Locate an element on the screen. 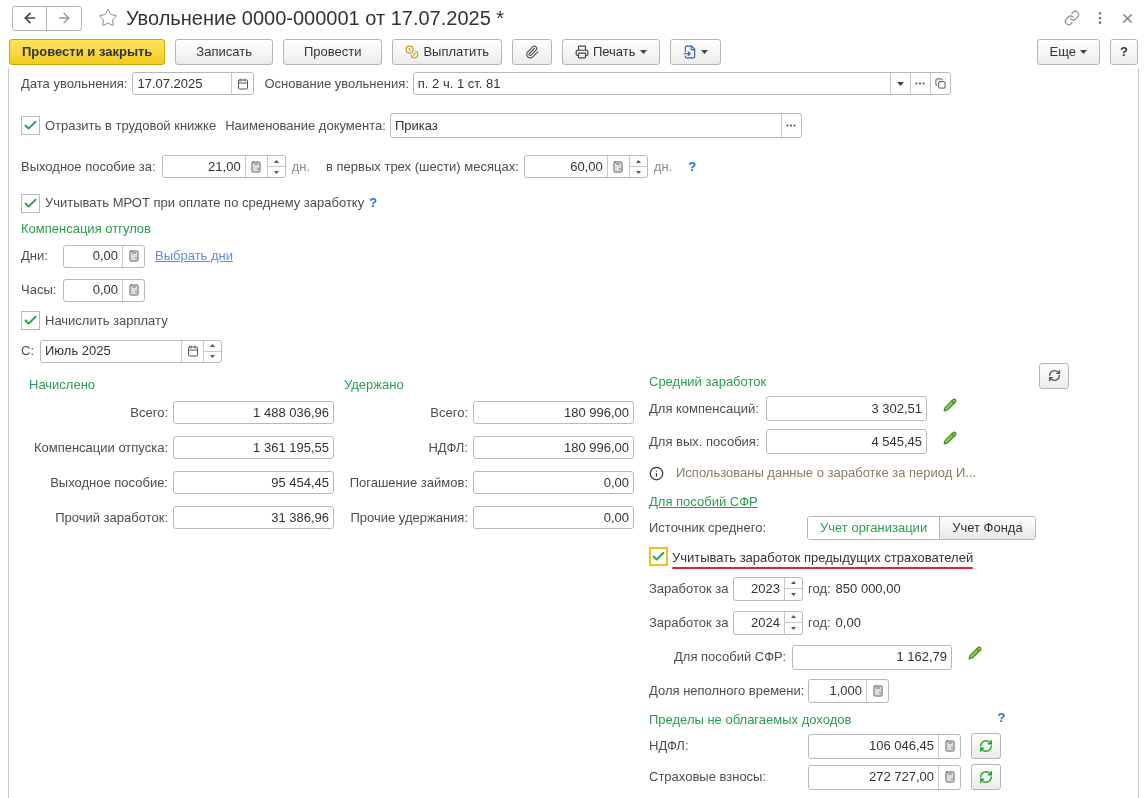 This screenshot has height=798, width=1147. number-field: 106 046,45 is located at coordinates (884, 746).